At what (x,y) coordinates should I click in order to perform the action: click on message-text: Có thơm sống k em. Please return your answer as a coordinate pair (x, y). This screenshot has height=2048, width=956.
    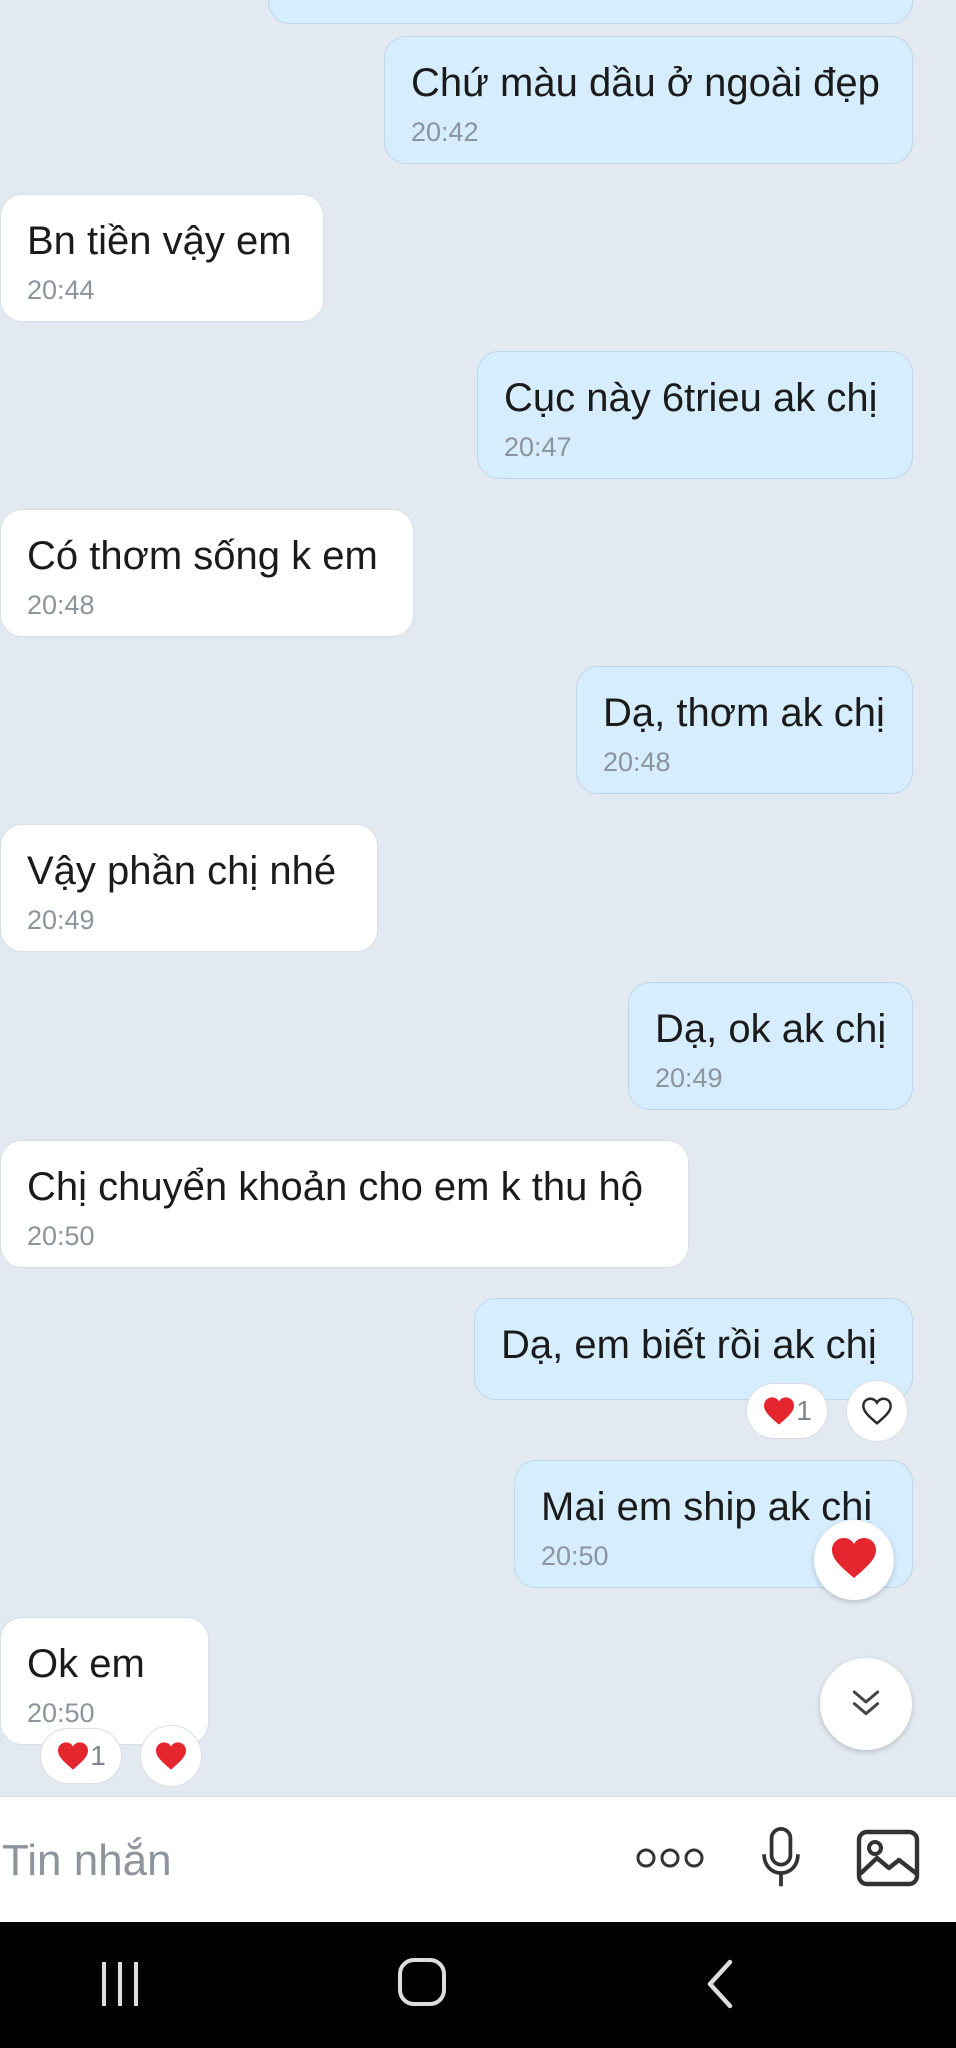
    Looking at the image, I should click on (202, 556).